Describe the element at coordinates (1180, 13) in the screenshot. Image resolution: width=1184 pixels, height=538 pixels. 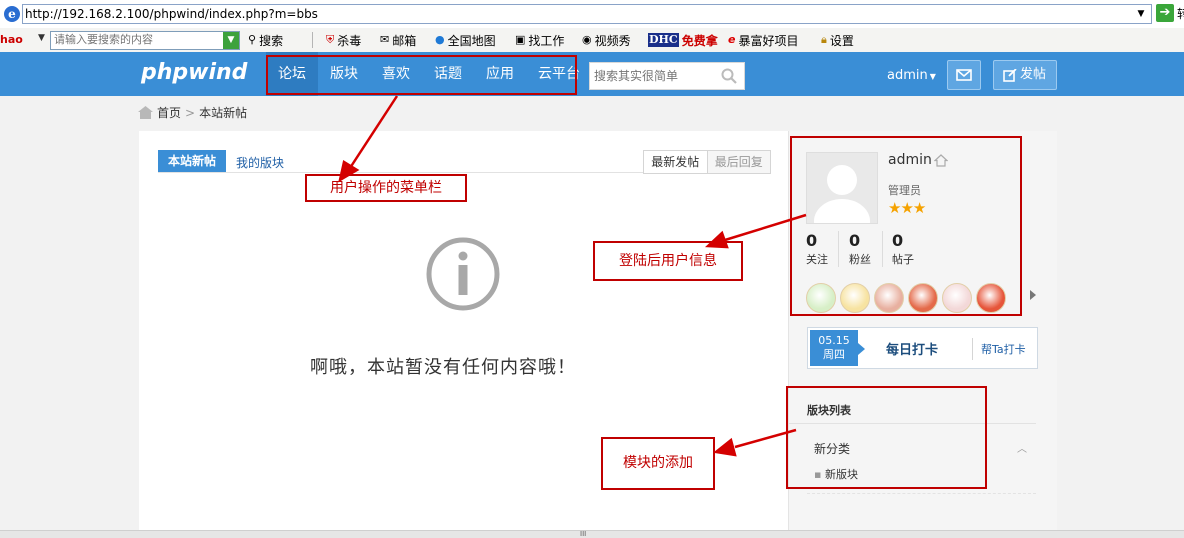
I see `go-label: 转` at that location.